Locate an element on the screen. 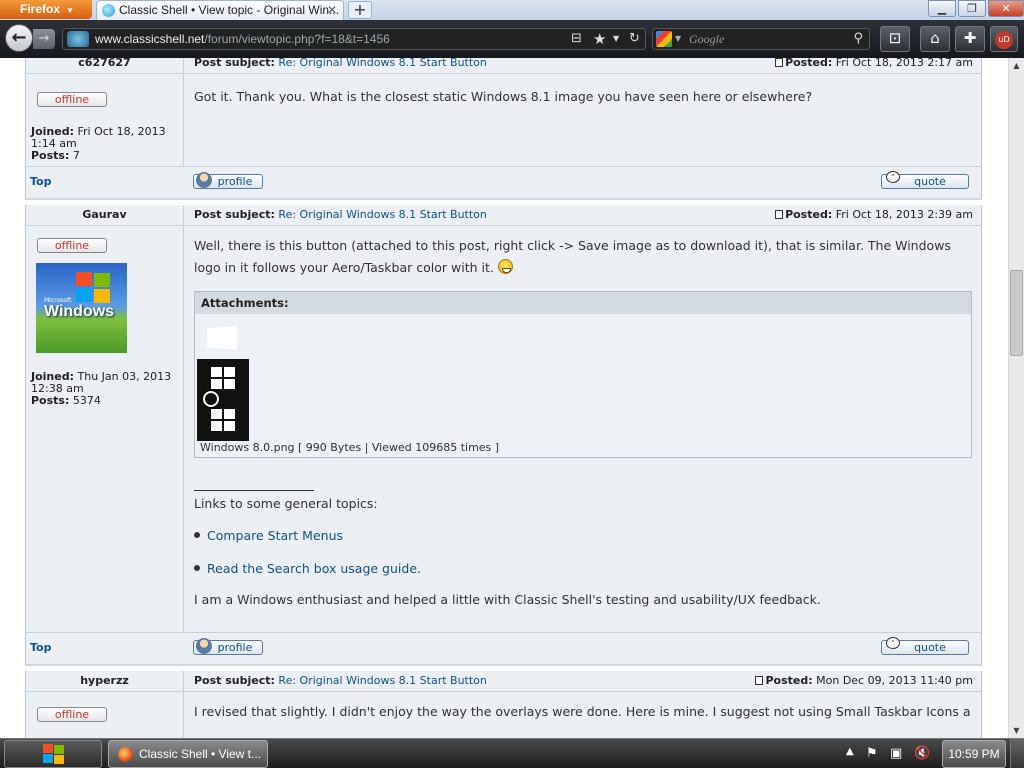 This screenshot has width=1024, height=768. reload-icon: ↻ is located at coordinates (634, 39).